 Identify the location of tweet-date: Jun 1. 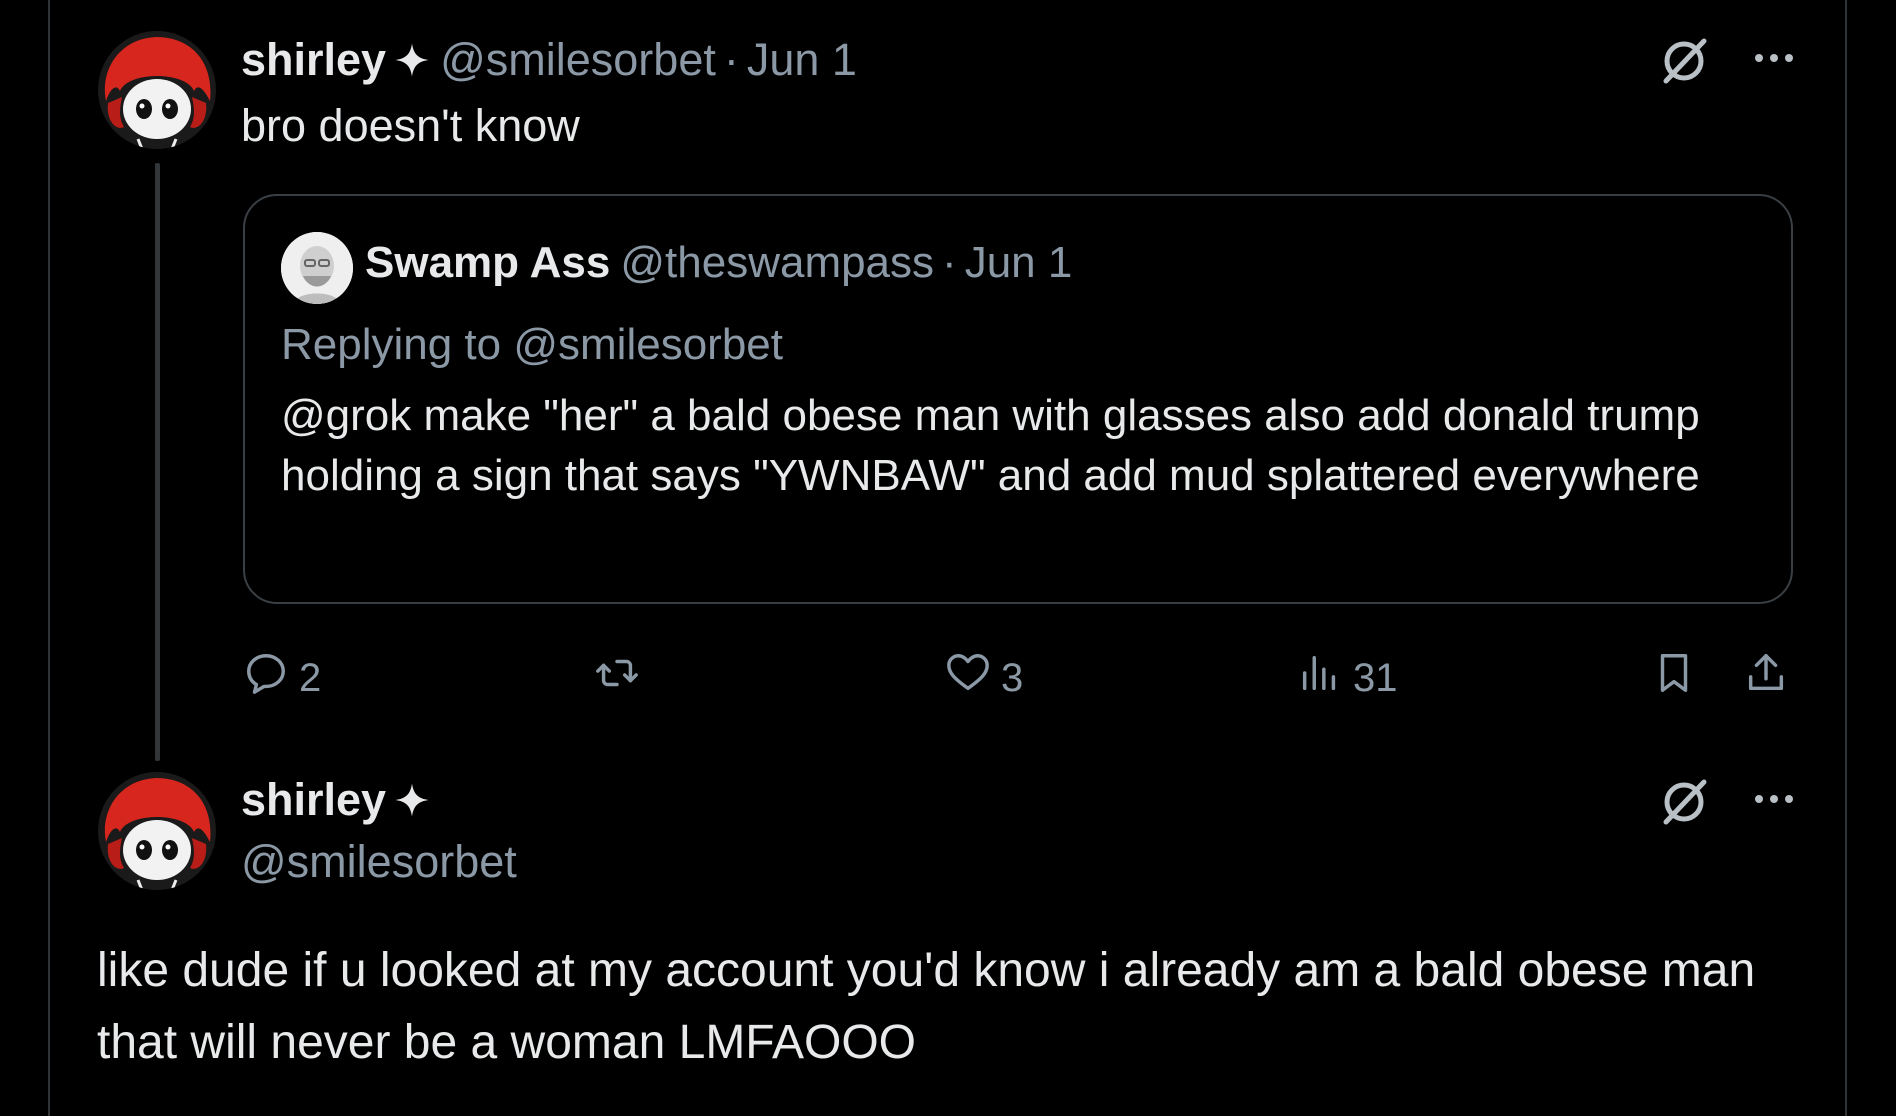
(802, 60).